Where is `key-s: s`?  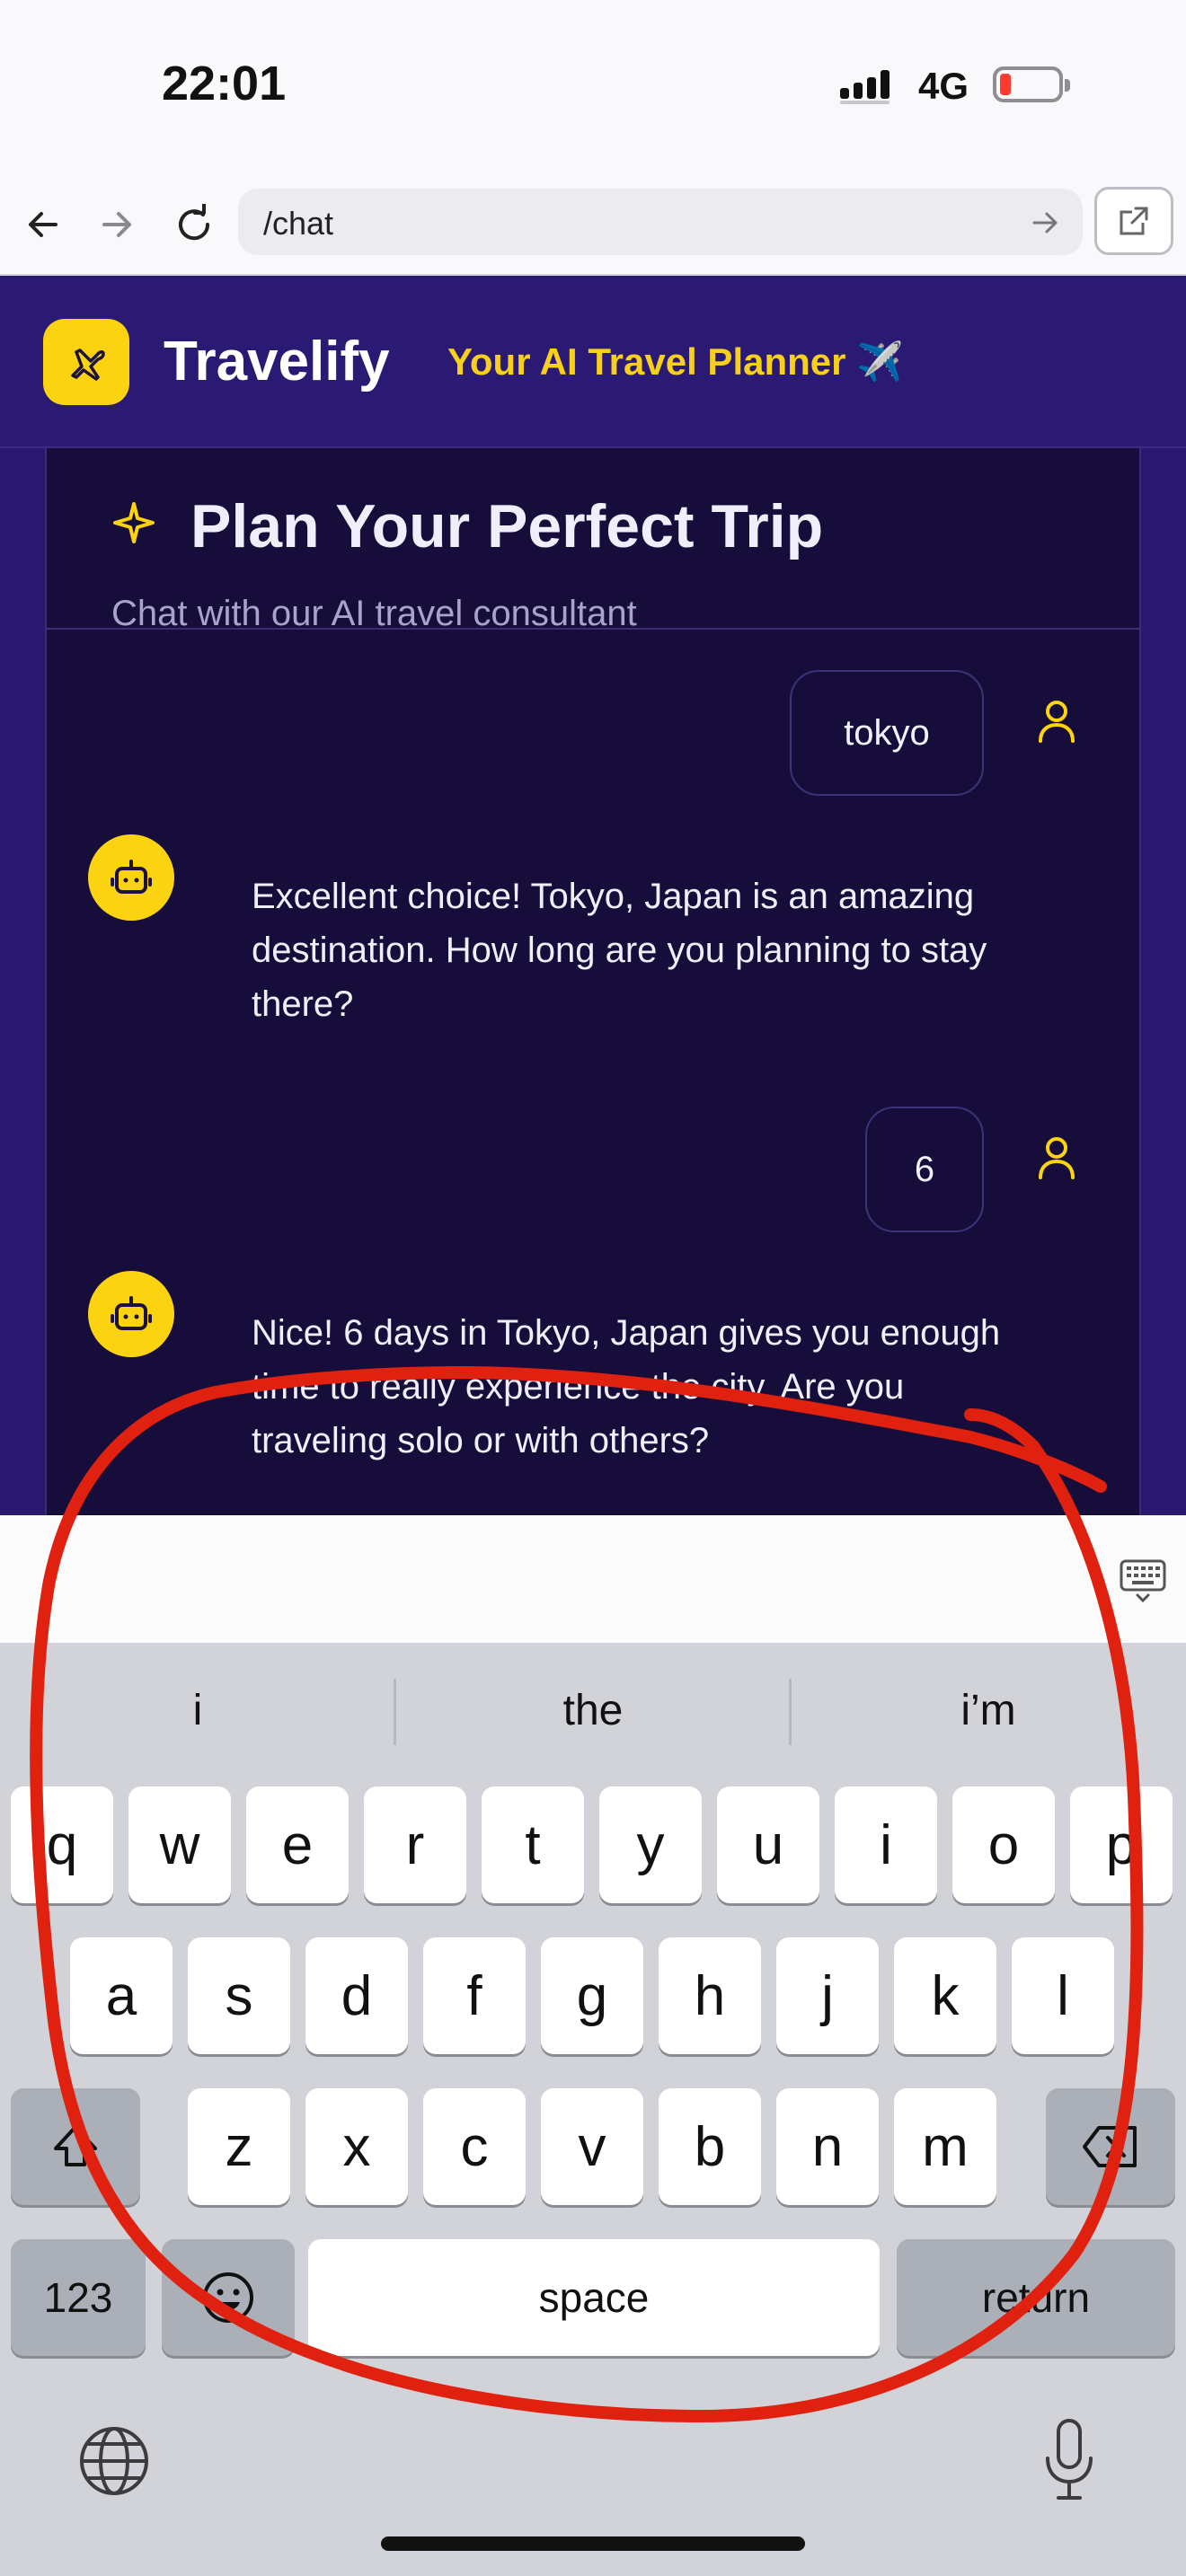 key-s: s is located at coordinates (239, 1996).